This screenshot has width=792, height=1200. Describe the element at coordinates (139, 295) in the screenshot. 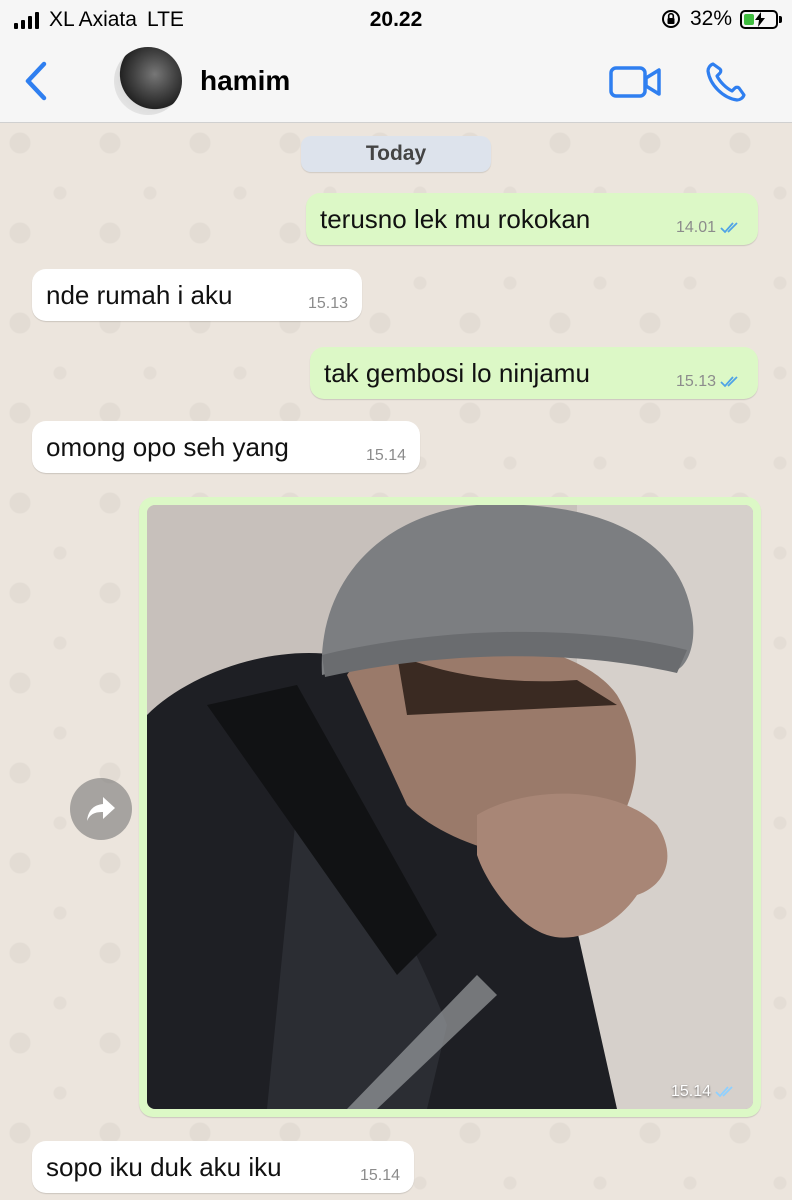

I see `message-text: nde rumah i aku` at that location.